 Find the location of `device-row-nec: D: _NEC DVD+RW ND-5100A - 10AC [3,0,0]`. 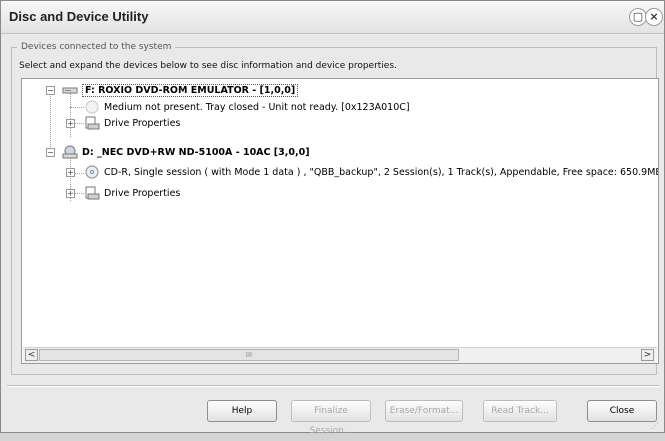

device-row-nec: D: _NEC DVD+RW ND-5100A - 10AC [3,0,0] is located at coordinates (186, 152).